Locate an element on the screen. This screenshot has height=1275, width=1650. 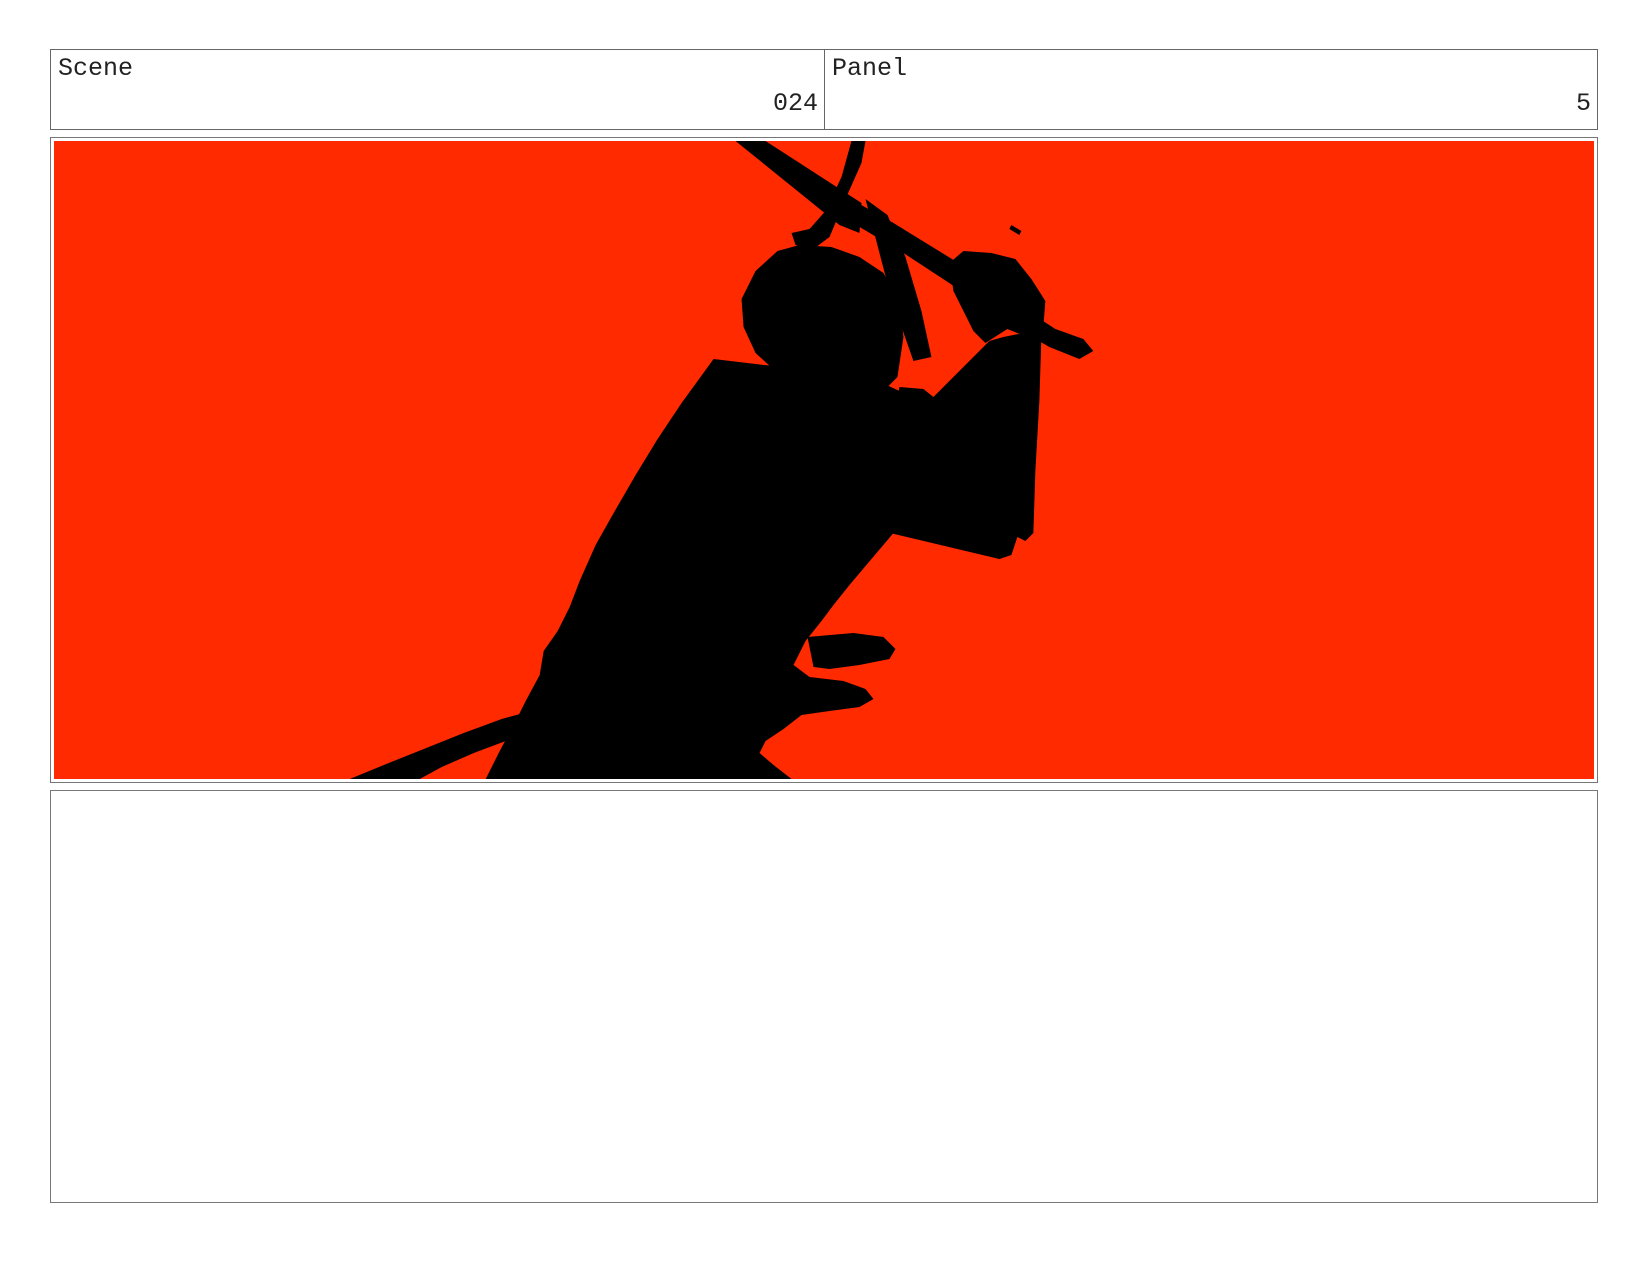
panel-header: Scene 024 Panel 5 is located at coordinates (824, 89).